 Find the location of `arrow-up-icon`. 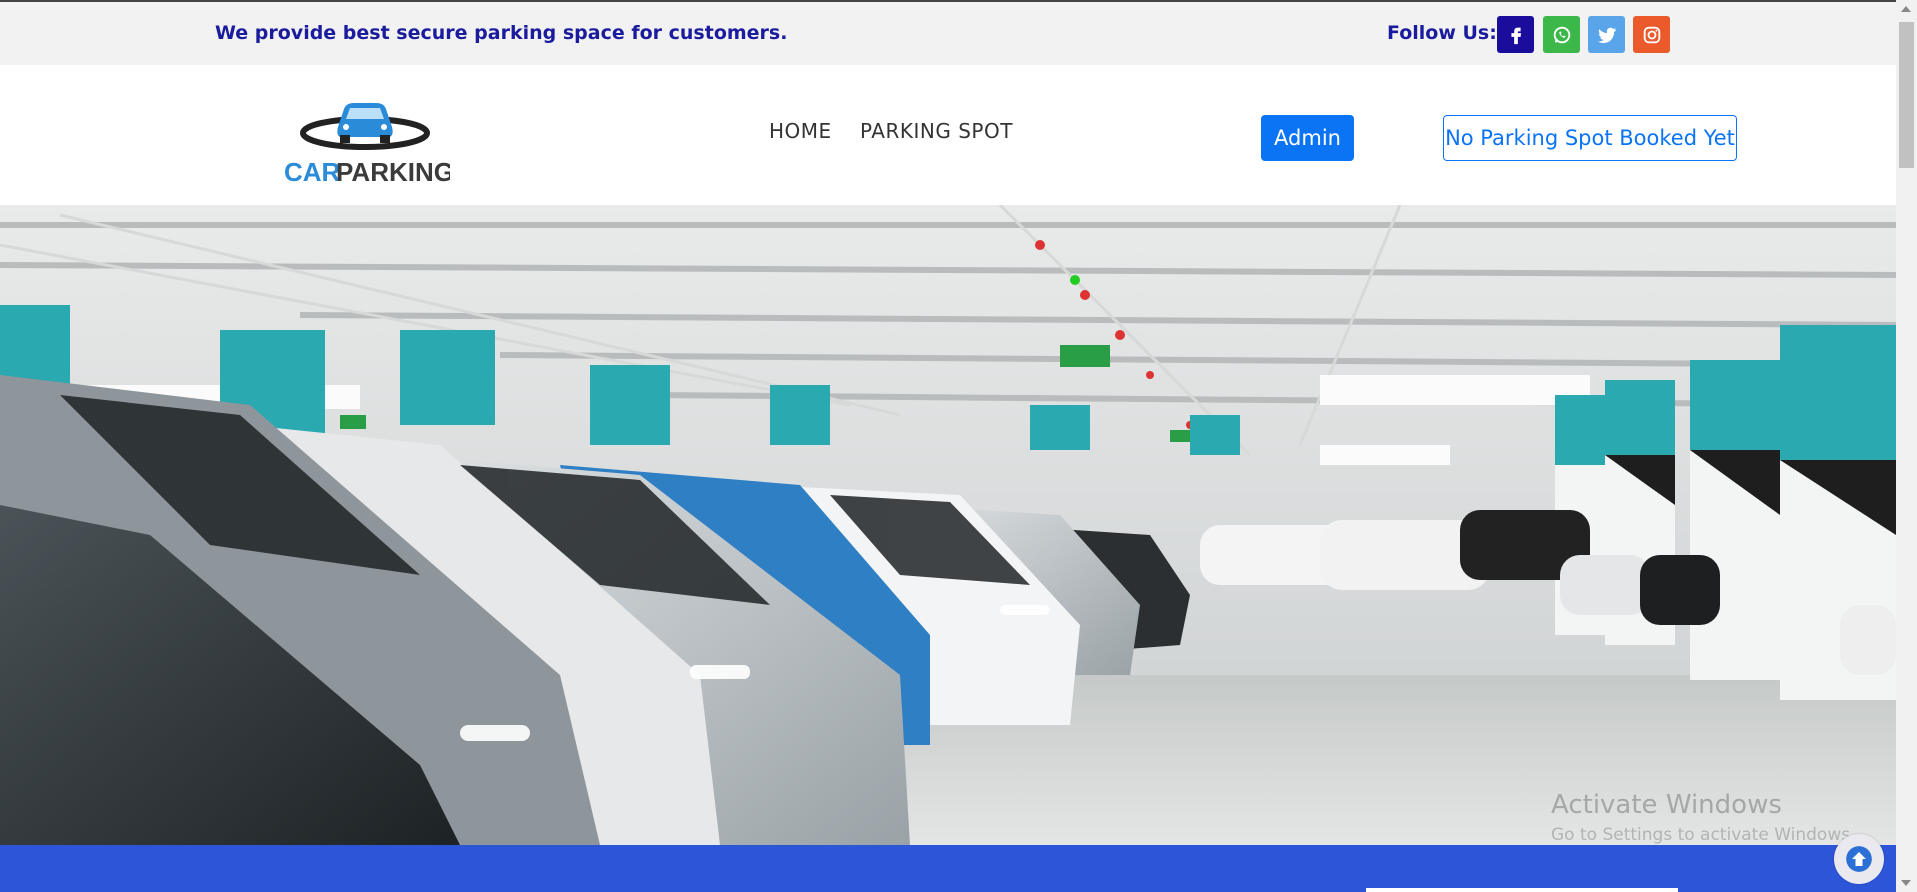

arrow-up-icon is located at coordinates (1859, 859).